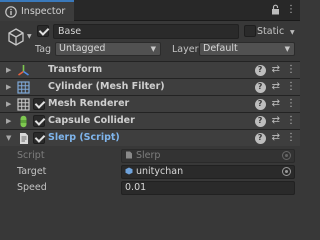  What do you see at coordinates (75, 69) in the screenshot?
I see `component-name: Transform` at bounding box center [75, 69].